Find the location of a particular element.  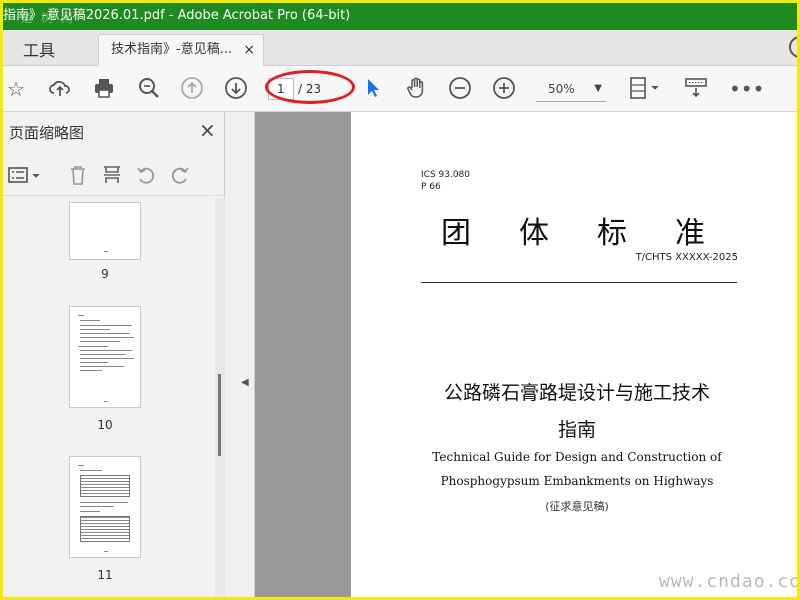

more-options-icon: ••• is located at coordinates (746, 89).